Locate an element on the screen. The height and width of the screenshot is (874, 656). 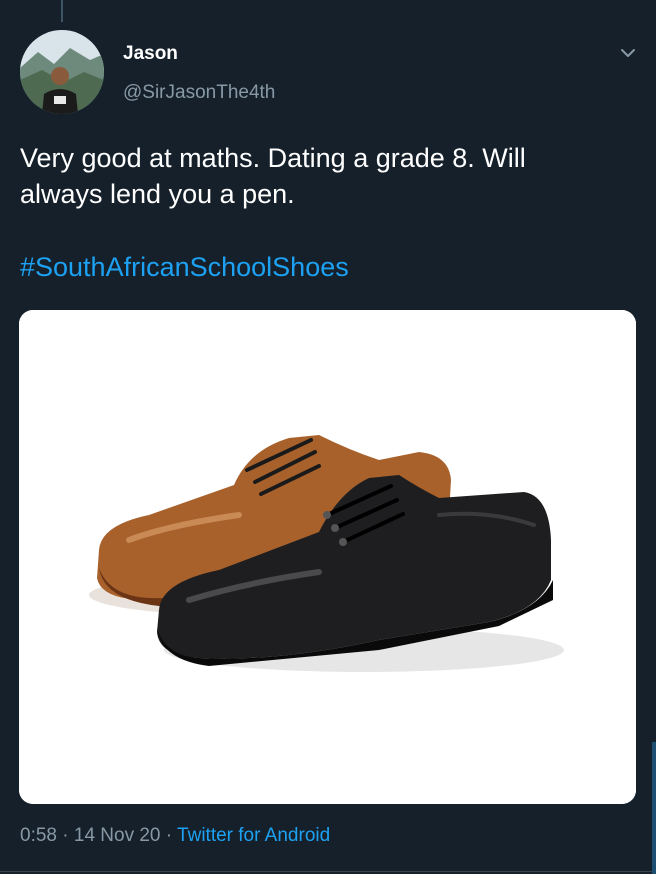
author-handle: @SirJasonThe4th is located at coordinates (199, 93).